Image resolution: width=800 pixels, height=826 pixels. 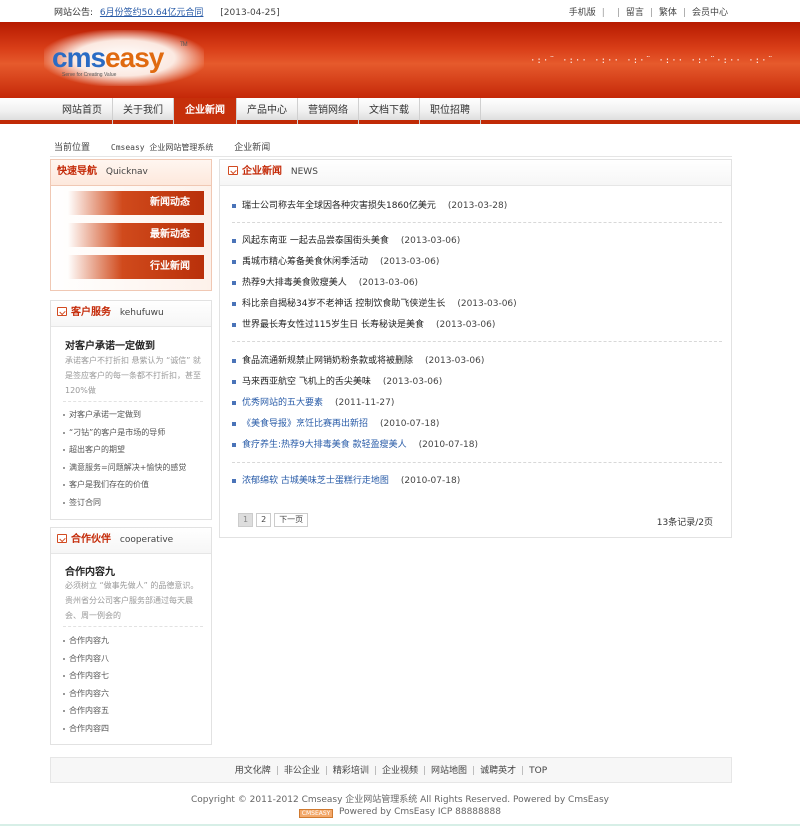 I want to click on news-title-en: NEWS, so click(x=304, y=172).